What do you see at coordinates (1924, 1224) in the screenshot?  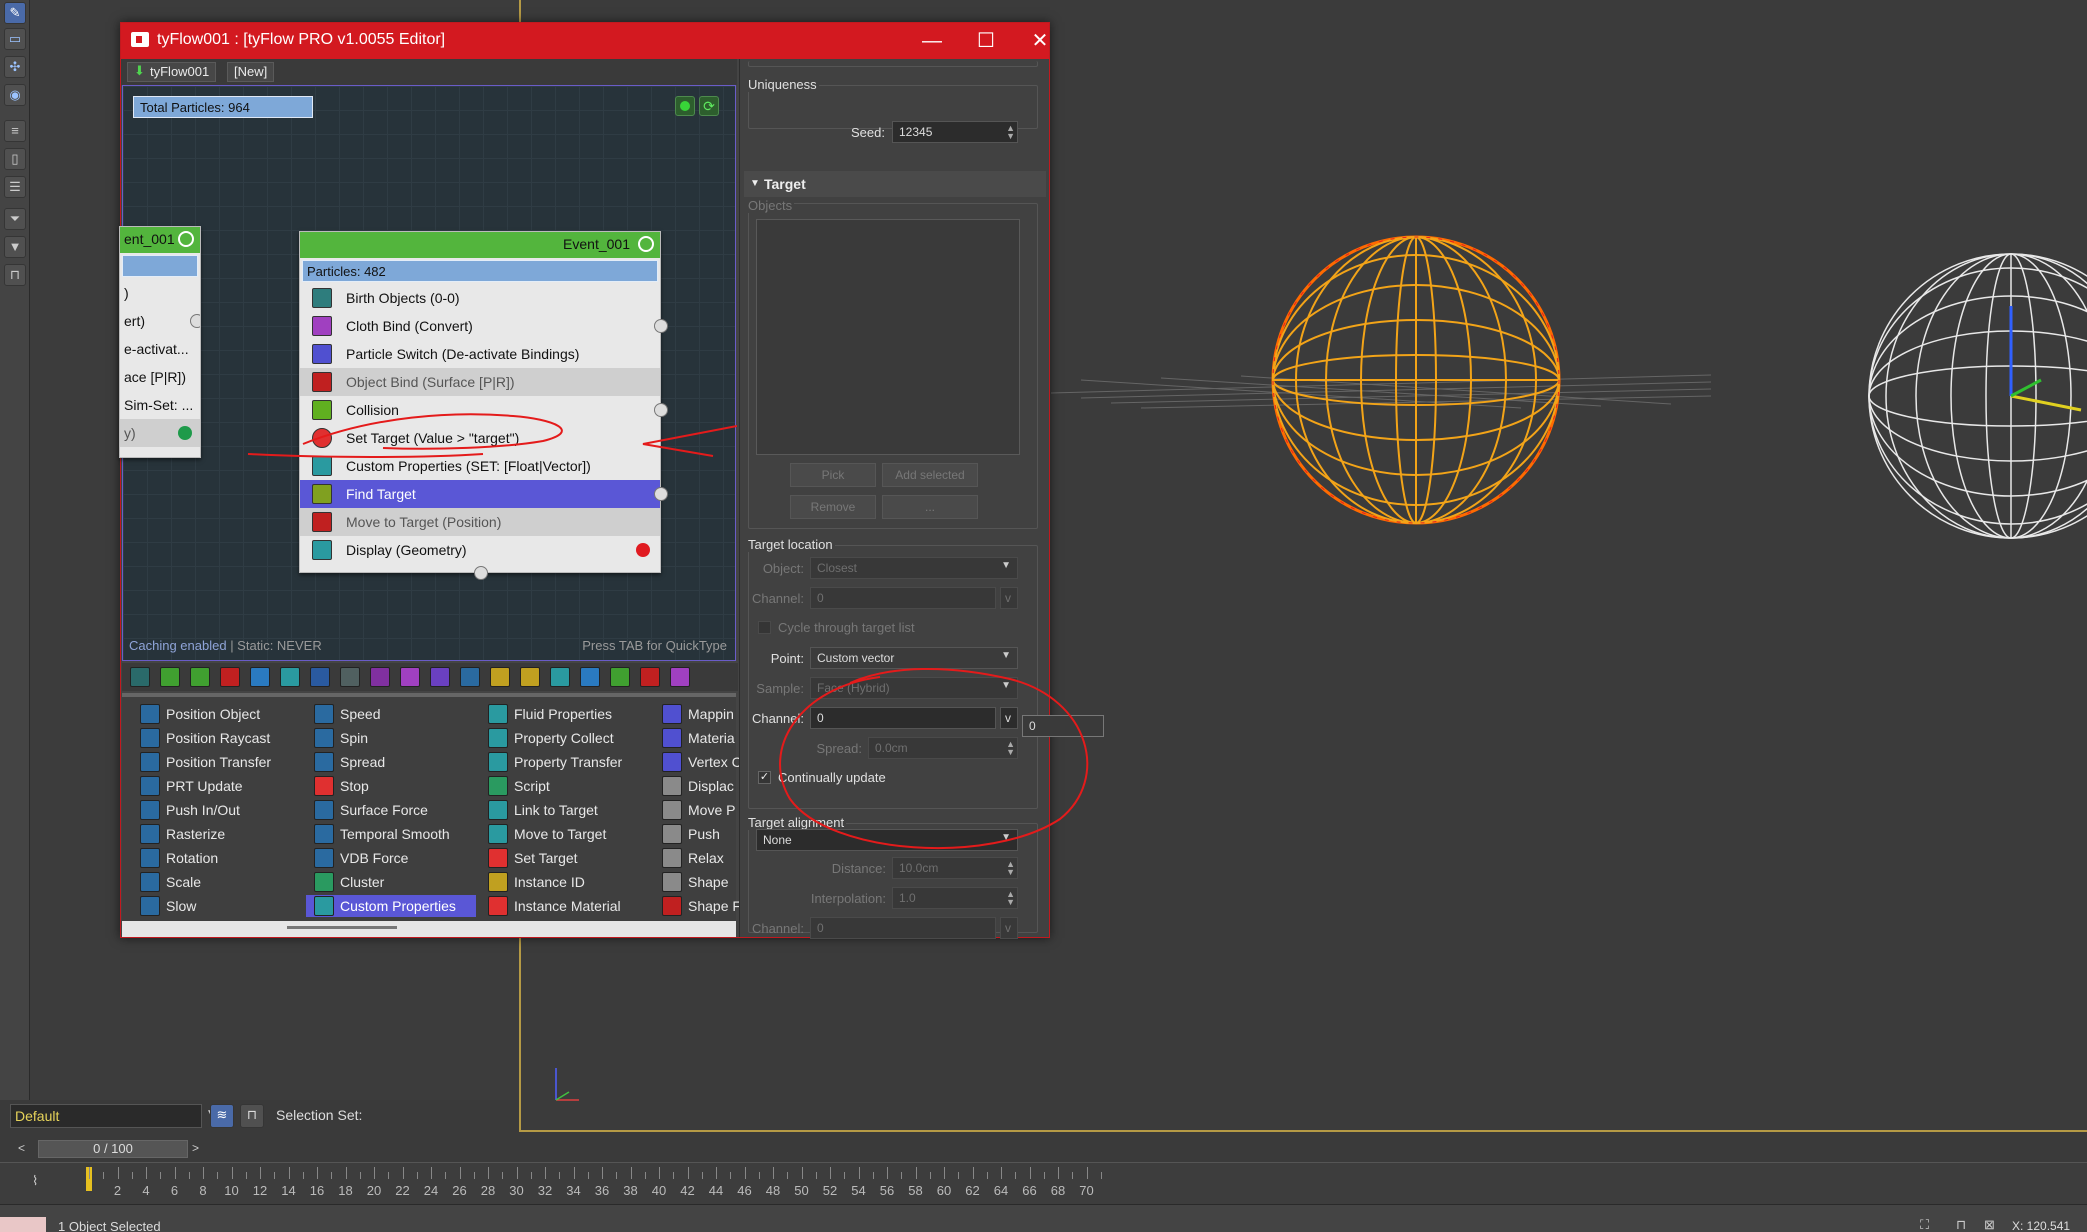 I see `isolate-icon: ⛶` at bounding box center [1924, 1224].